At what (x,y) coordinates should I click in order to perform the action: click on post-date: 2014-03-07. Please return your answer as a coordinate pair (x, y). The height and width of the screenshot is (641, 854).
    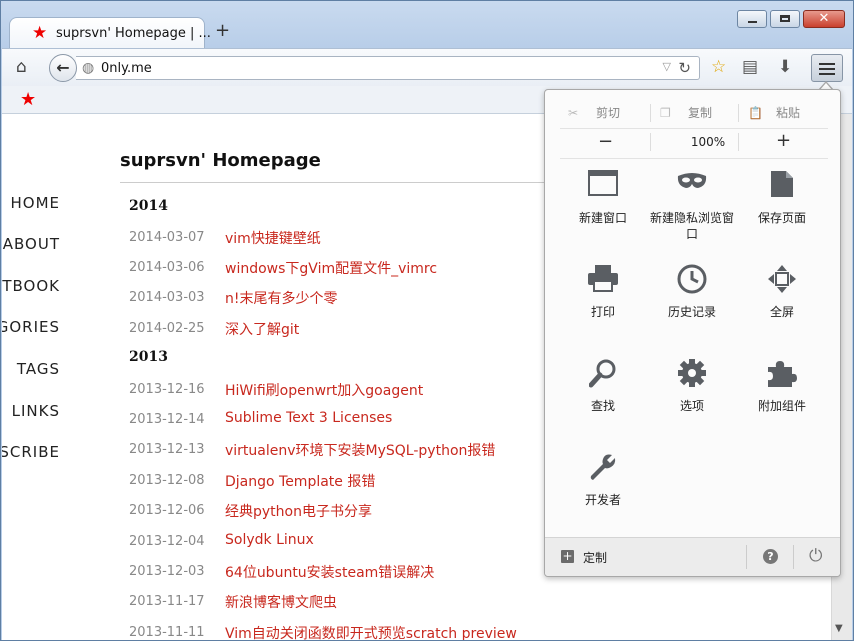
    Looking at the image, I should click on (167, 237).